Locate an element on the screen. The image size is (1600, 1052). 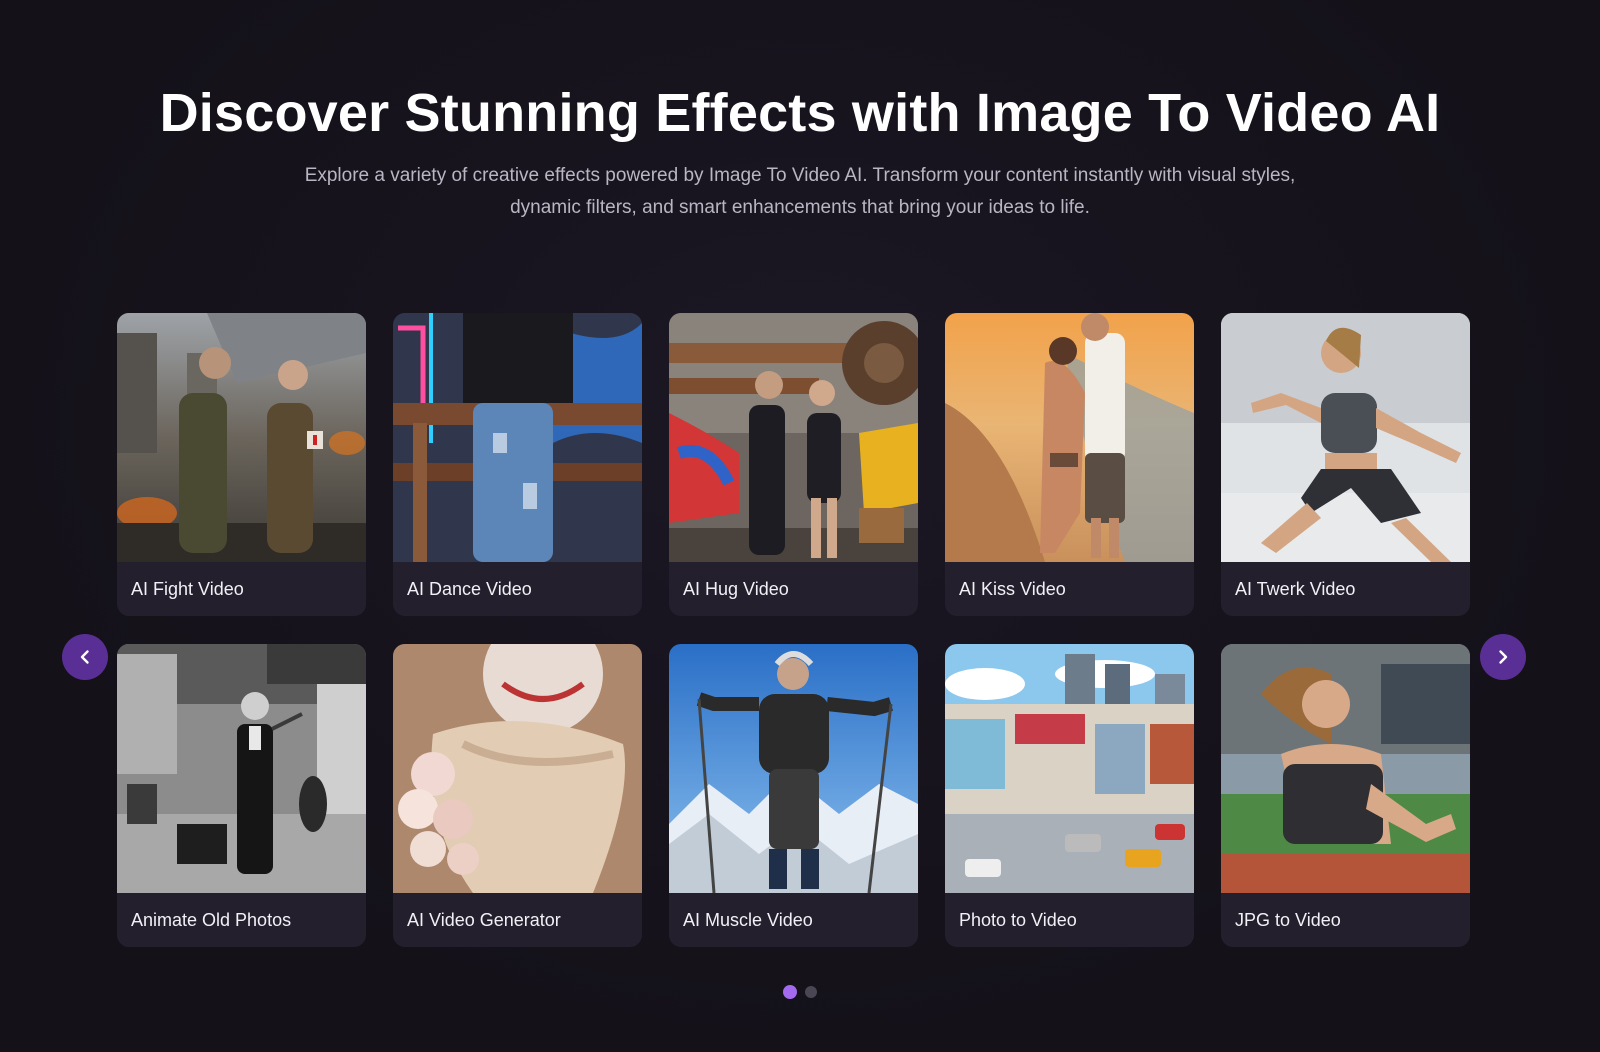
carousel-next-button is located at coordinates (1503, 657).